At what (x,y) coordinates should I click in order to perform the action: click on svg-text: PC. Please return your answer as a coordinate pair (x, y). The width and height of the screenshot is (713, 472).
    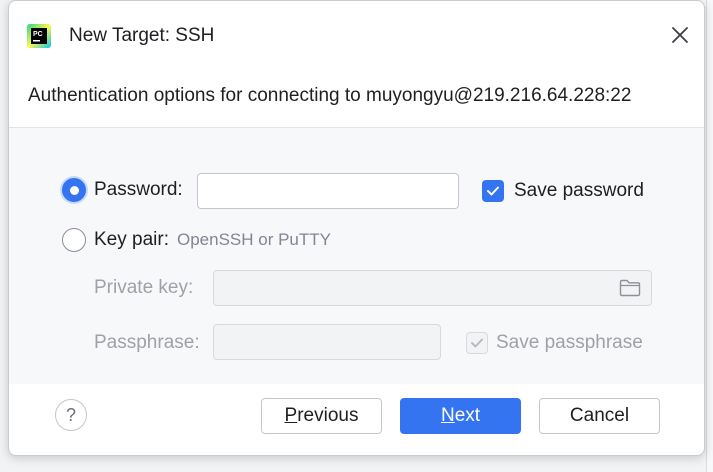
    Looking at the image, I should click on (38, 34).